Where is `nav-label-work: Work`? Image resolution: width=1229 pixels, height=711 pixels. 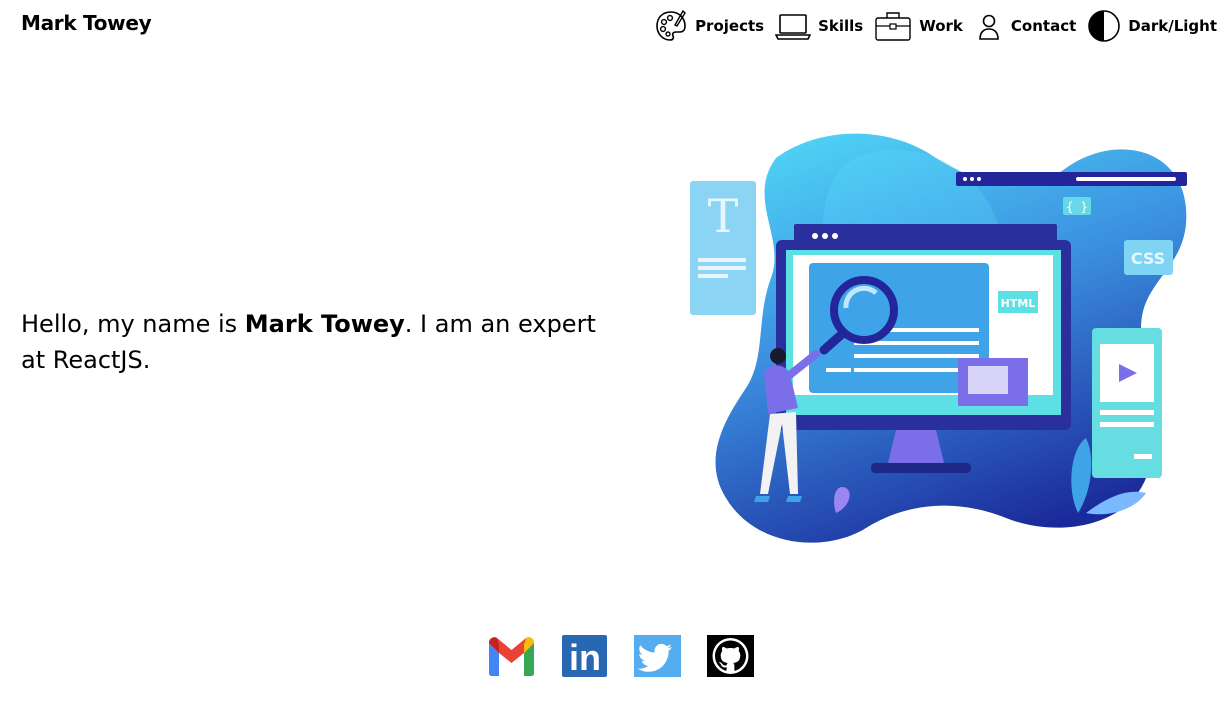
nav-label-work: Work is located at coordinates (941, 26).